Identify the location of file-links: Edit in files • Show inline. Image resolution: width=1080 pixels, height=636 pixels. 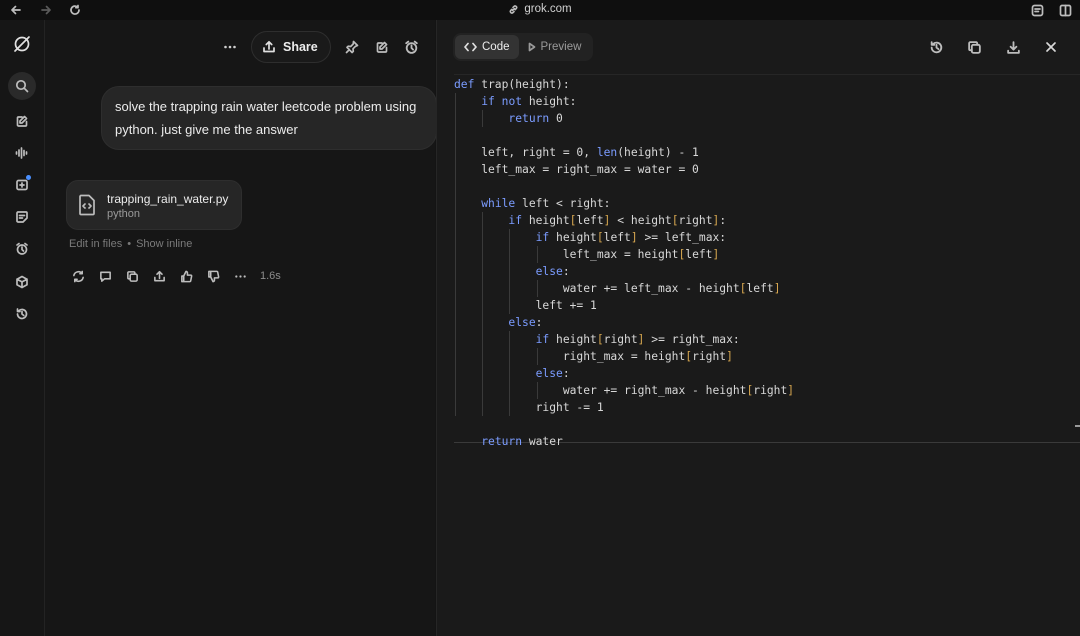
(130, 244).